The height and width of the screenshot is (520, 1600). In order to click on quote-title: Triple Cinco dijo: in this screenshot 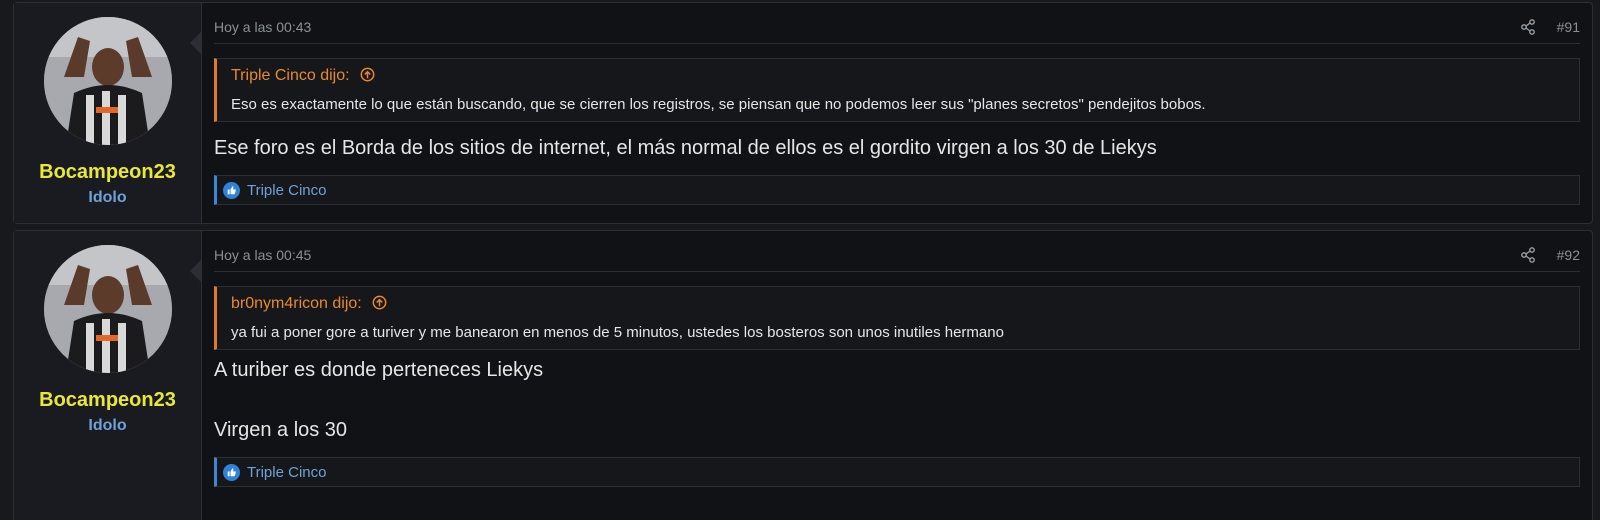, I will do `click(303, 76)`.